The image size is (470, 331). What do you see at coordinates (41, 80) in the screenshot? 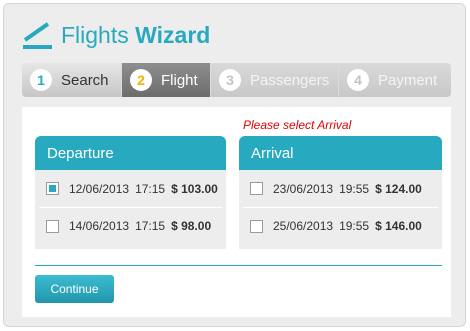
I see `step-number: 1` at bounding box center [41, 80].